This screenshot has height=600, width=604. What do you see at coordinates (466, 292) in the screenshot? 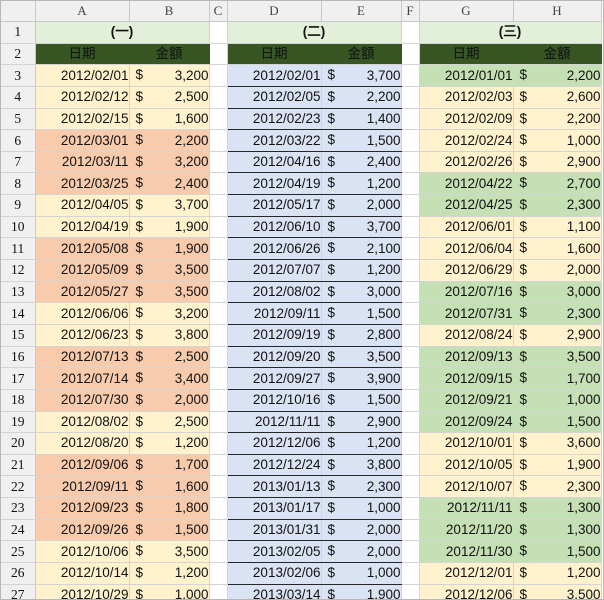
I see `date-cell: 2012/07/16` at bounding box center [466, 292].